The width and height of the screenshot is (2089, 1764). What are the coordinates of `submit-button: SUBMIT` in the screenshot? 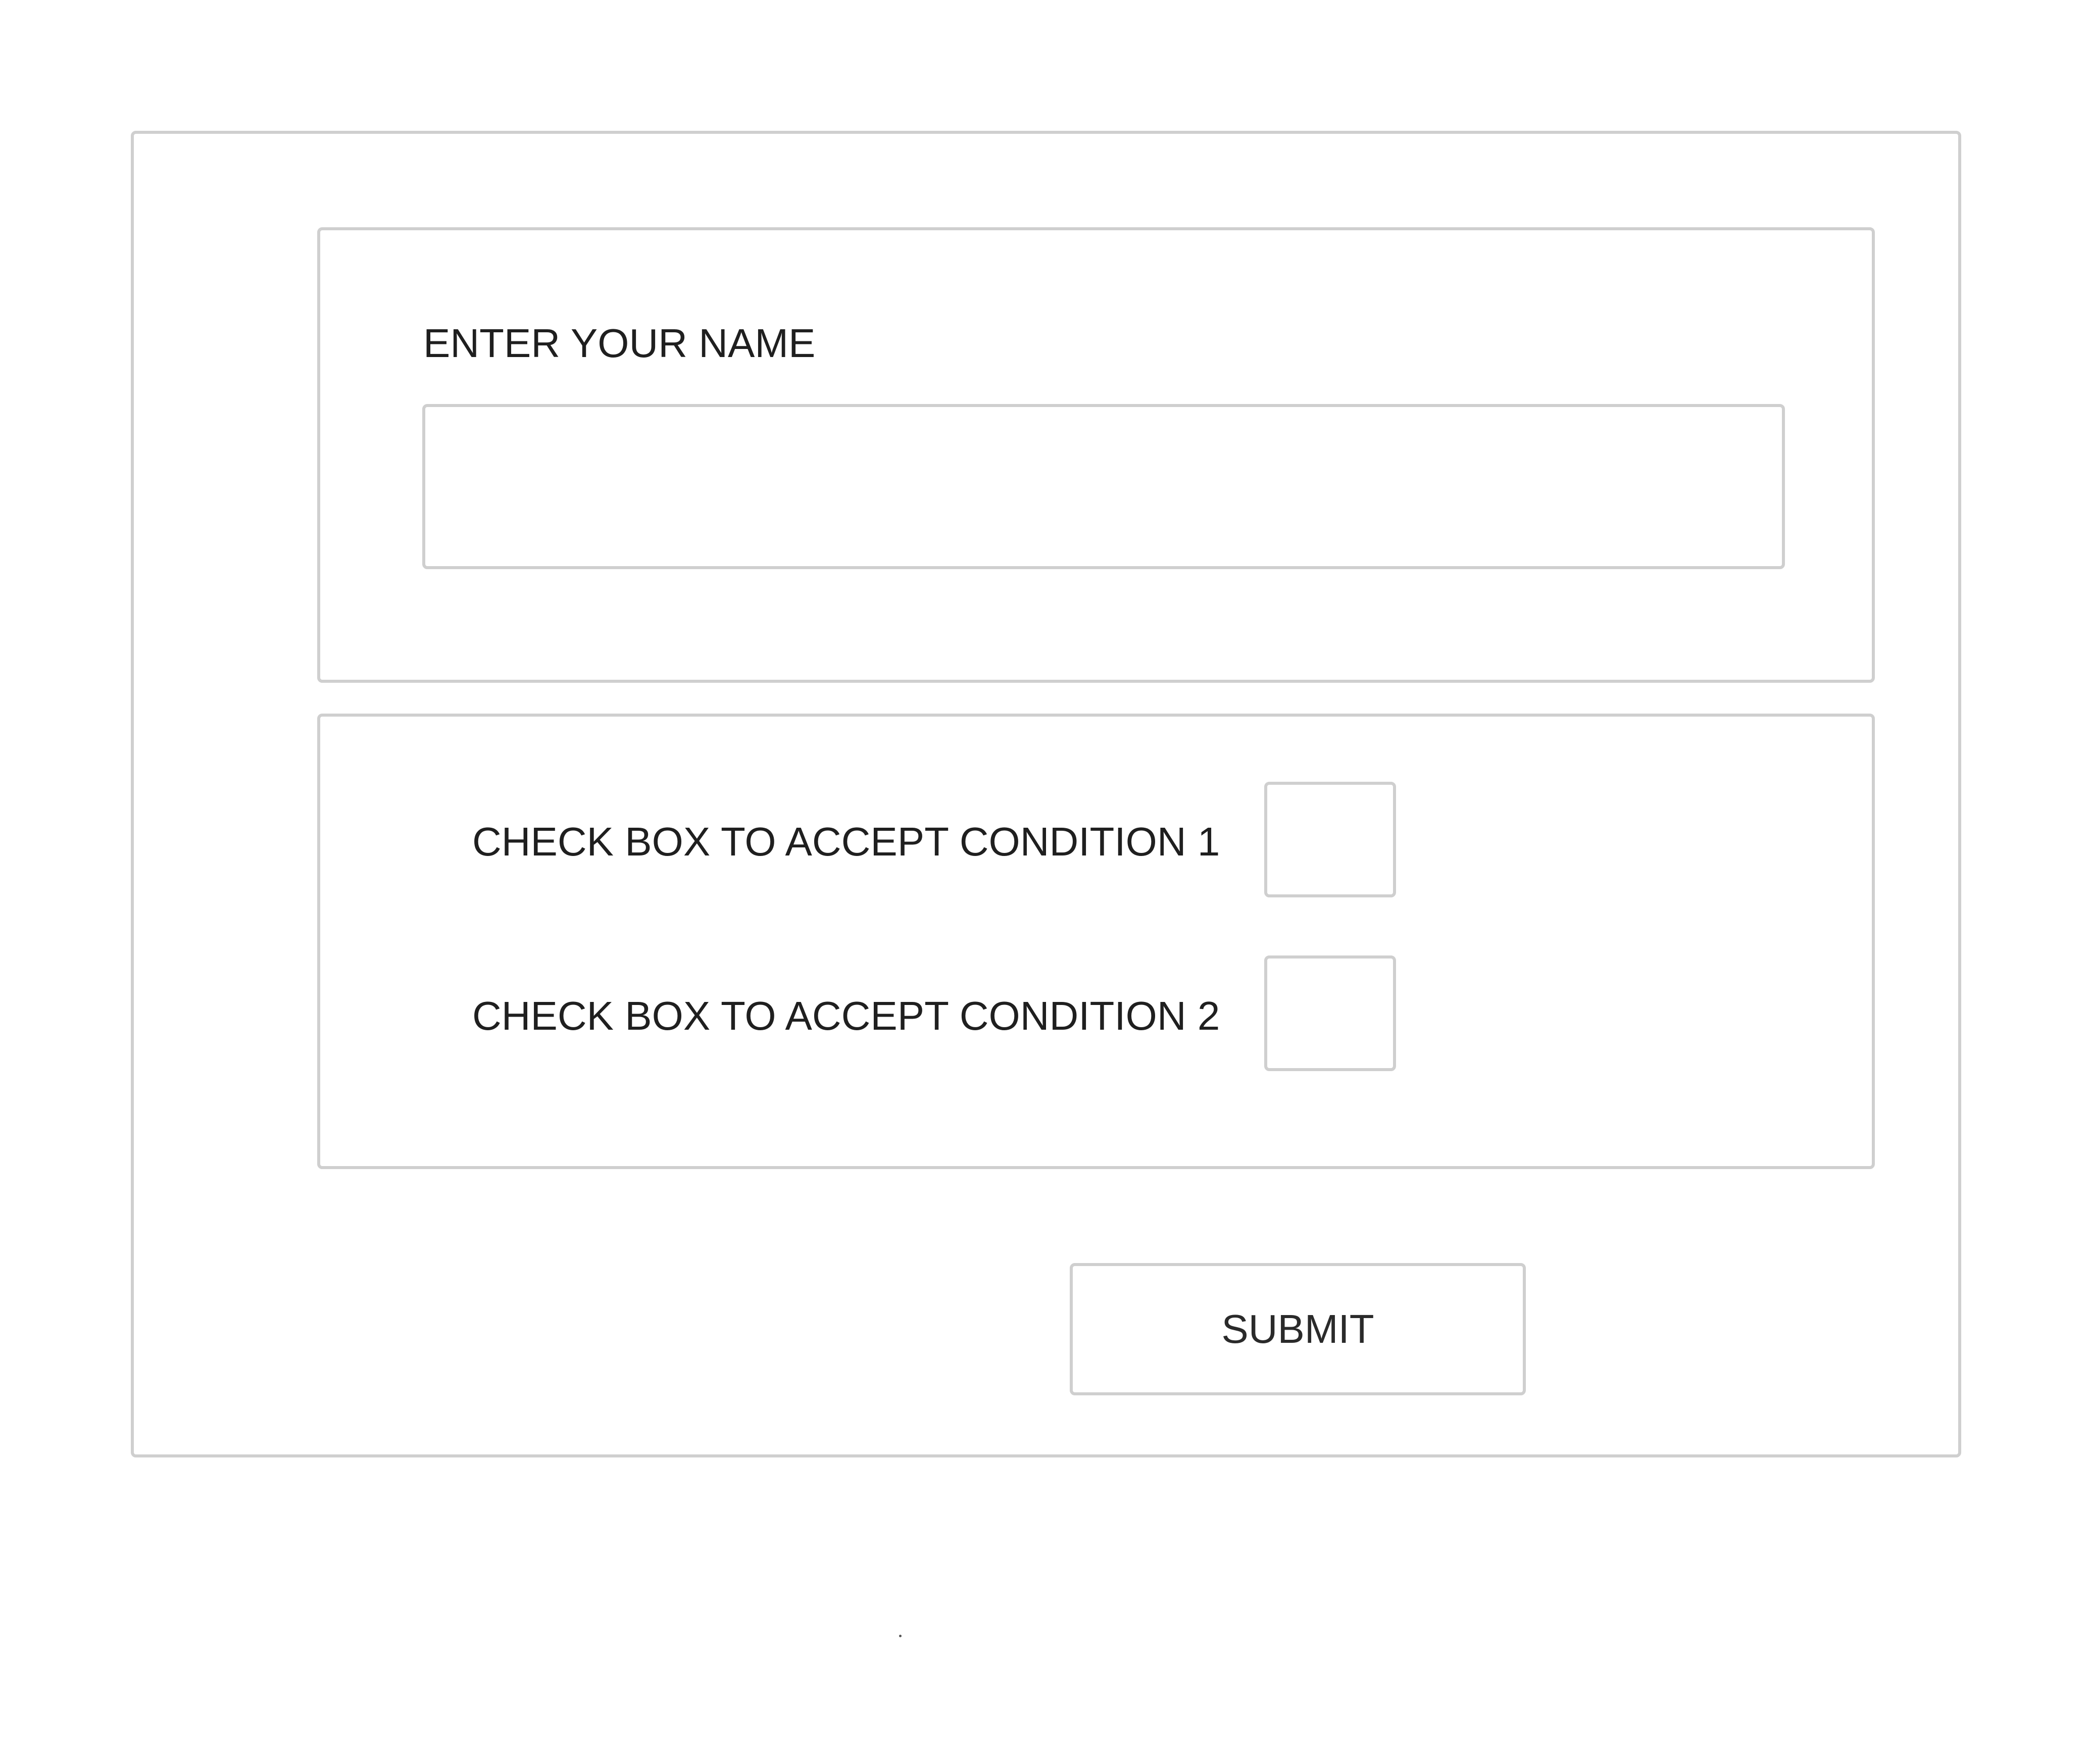 It's located at (1298, 1329).